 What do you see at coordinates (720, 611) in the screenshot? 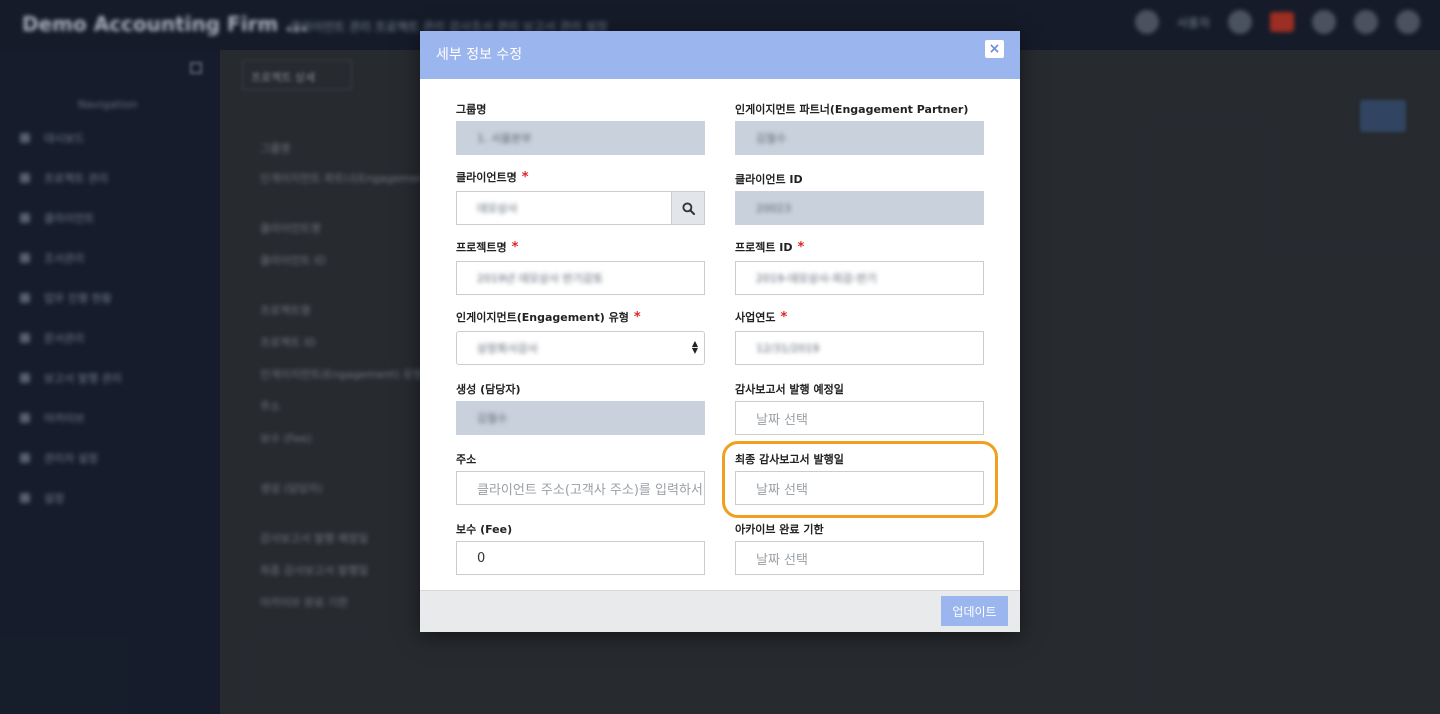
I see `modal-footer: 업데이트` at bounding box center [720, 611].